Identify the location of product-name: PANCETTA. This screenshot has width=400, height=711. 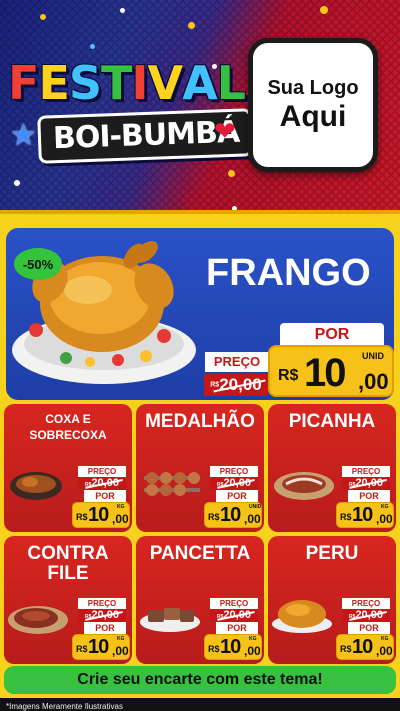
(200, 553).